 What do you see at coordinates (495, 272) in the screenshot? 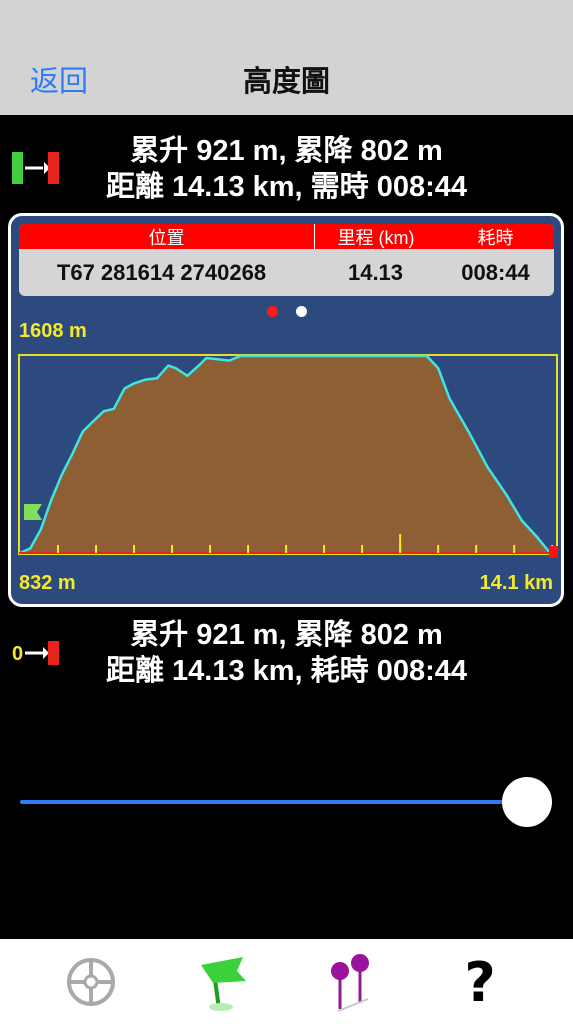
I see `time-value: 008:44` at bounding box center [495, 272].